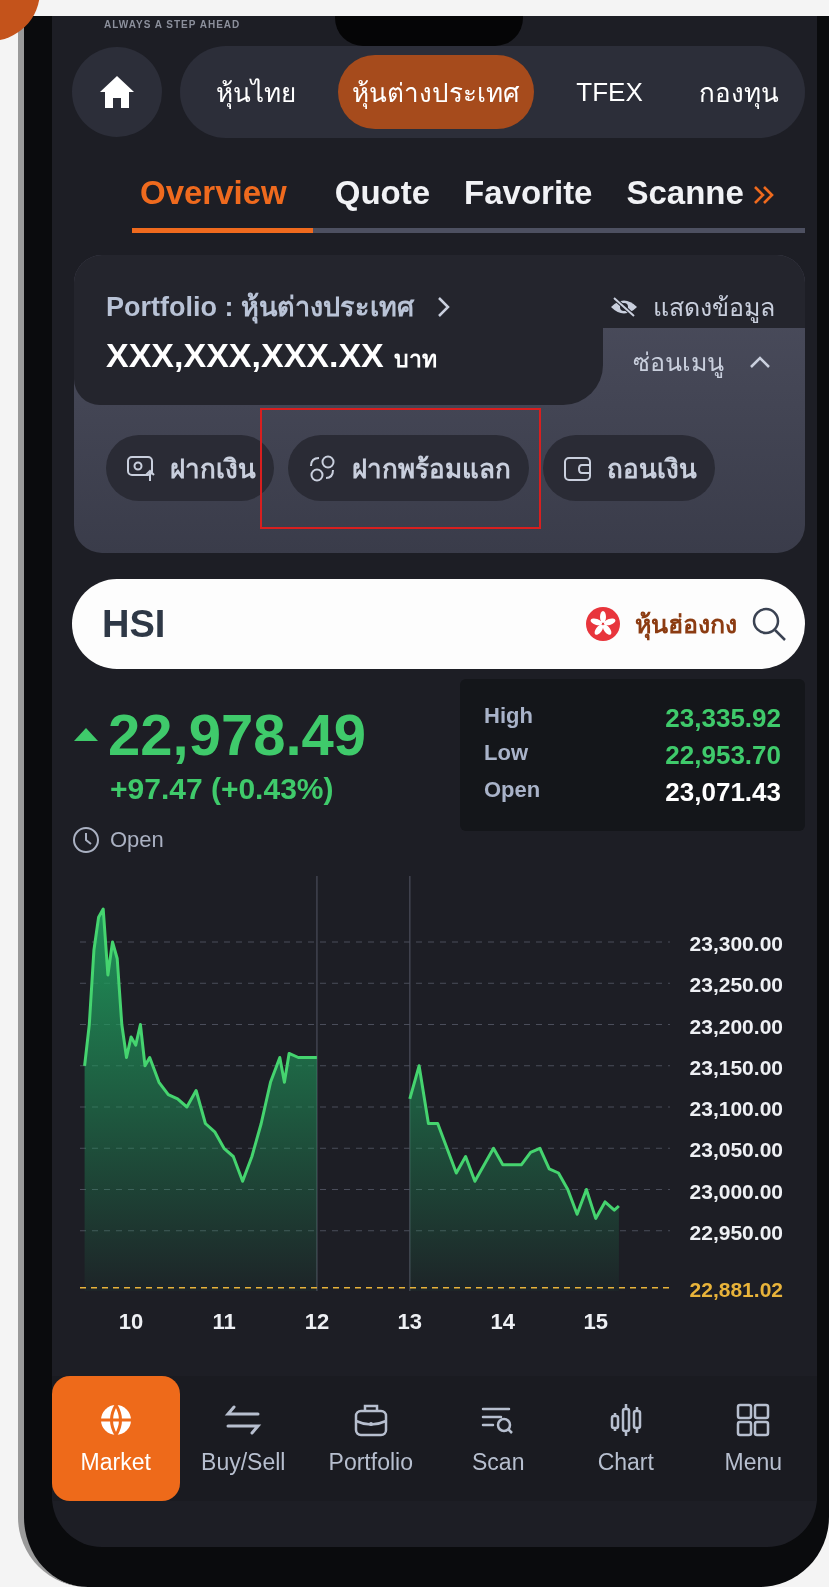 Image resolution: width=829 pixels, height=1587 pixels. I want to click on axis-label: 23,300.00, so click(736, 943).